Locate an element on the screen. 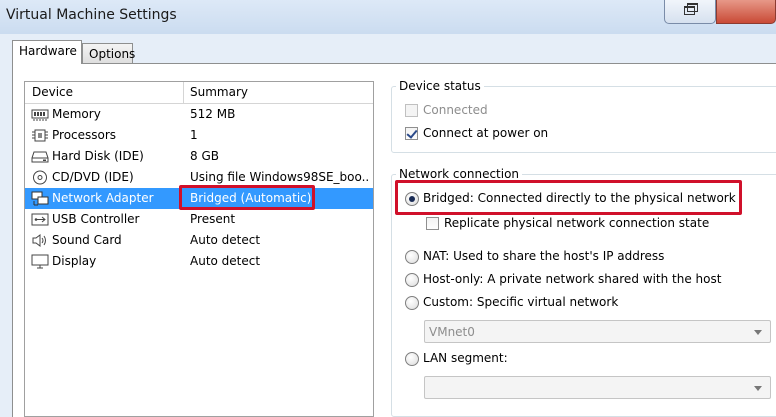 Image resolution: width=776 pixels, height=417 pixels. nat-radio is located at coordinates (412, 257).